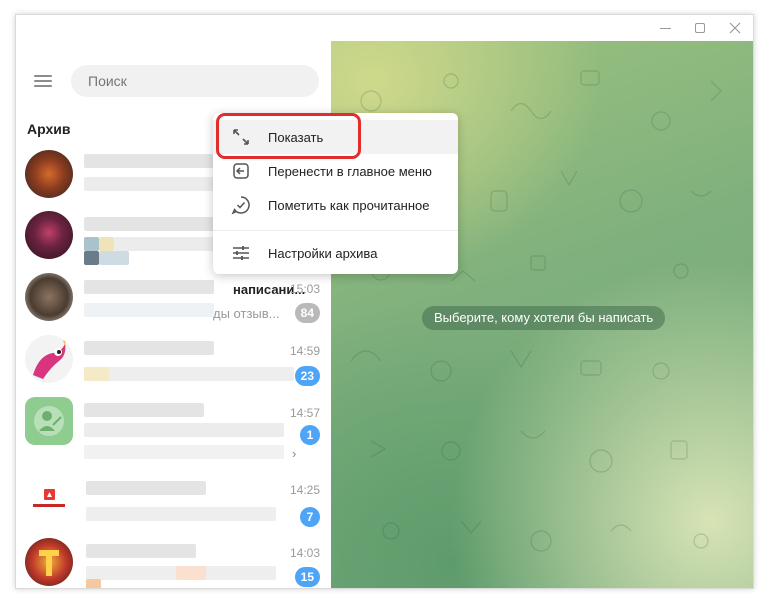  Describe the element at coordinates (350, 171) in the screenshot. I see `menu-item-label: Перенести в главное меню` at that location.